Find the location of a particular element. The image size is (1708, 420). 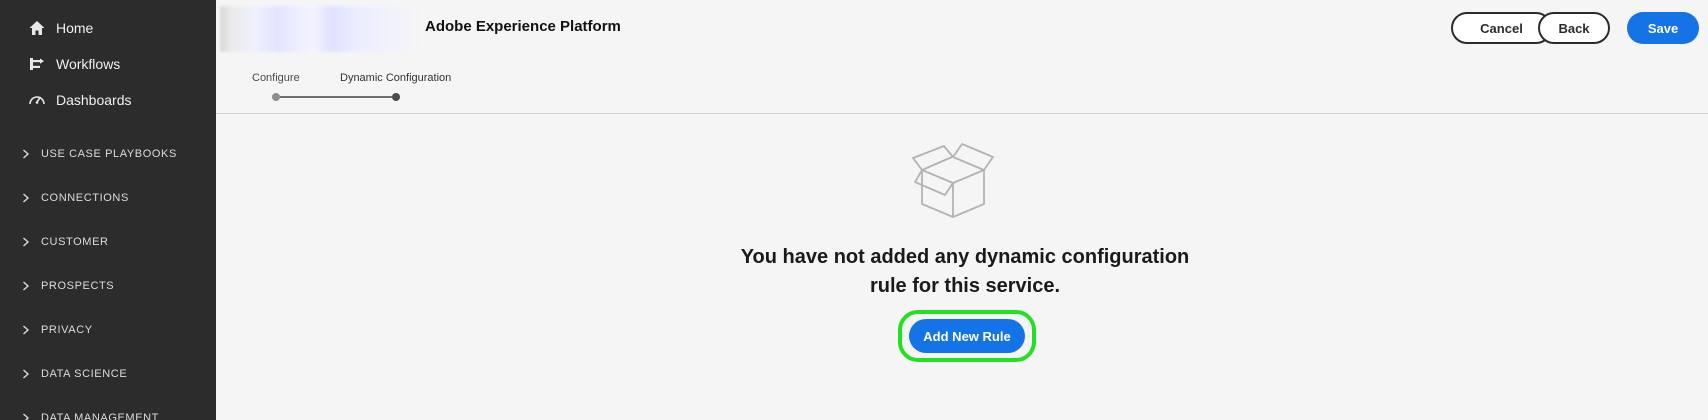

sidebar-top-nav: Home Workflows Dashboards is located at coordinates (108, 59).